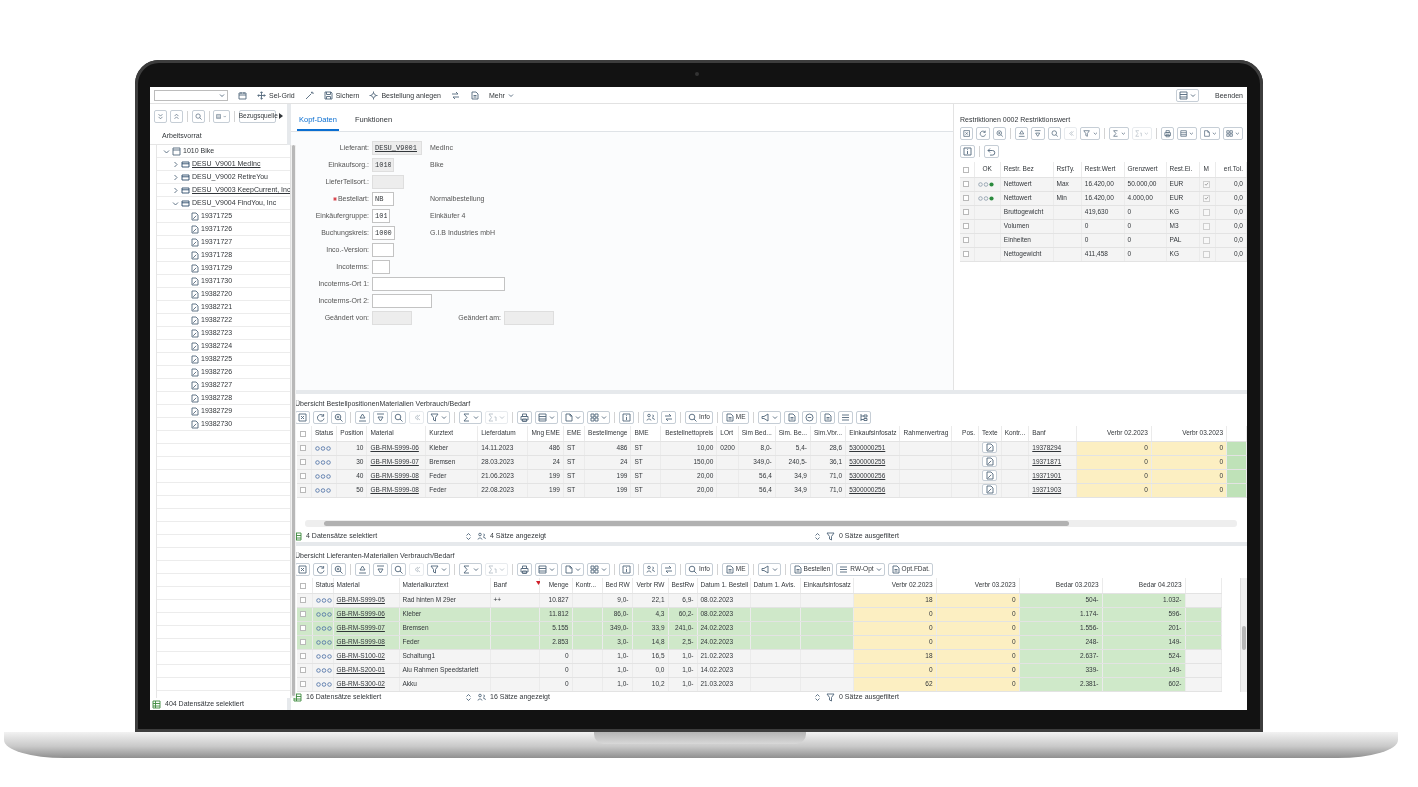  Describe the element at coordinates (374, 95) in the screenshot. I see `gear-icon` at that location.